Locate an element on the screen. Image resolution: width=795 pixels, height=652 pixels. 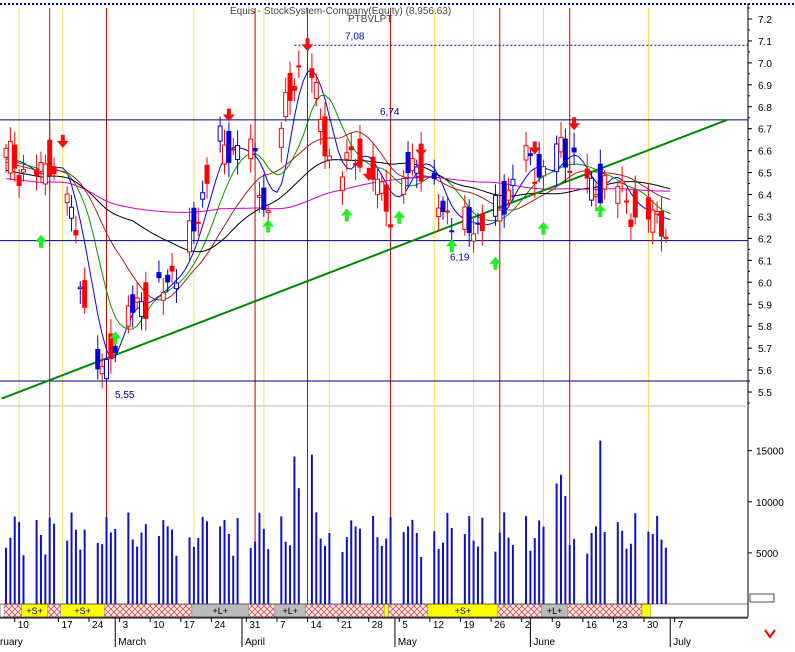
x-tick-label: 21 is located at coordinates (347, 625).